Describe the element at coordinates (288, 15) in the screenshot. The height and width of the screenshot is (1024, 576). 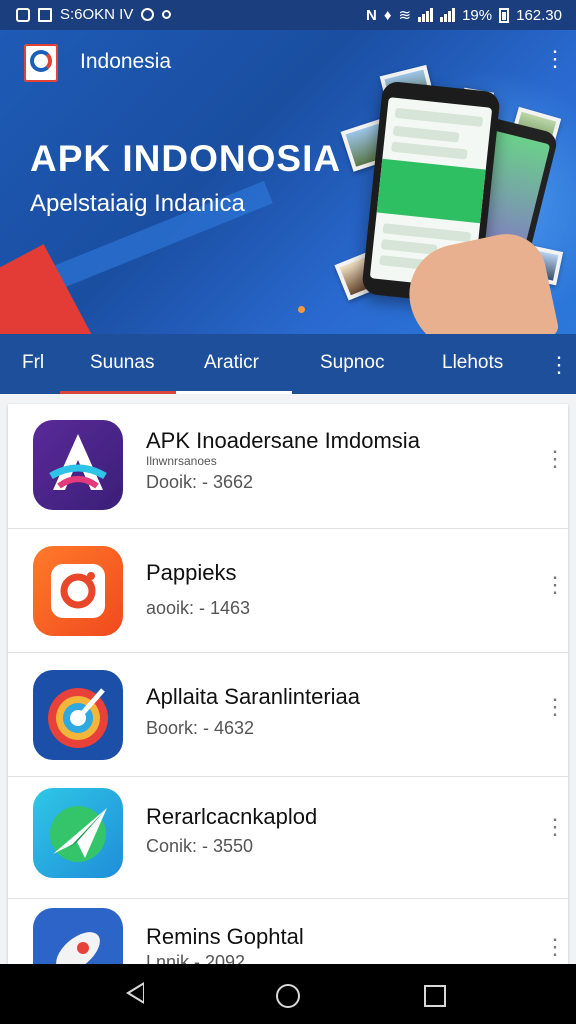
I see `status-bar: S:6OKN IV N ♦ ≋ 19% 162.30` at that location.